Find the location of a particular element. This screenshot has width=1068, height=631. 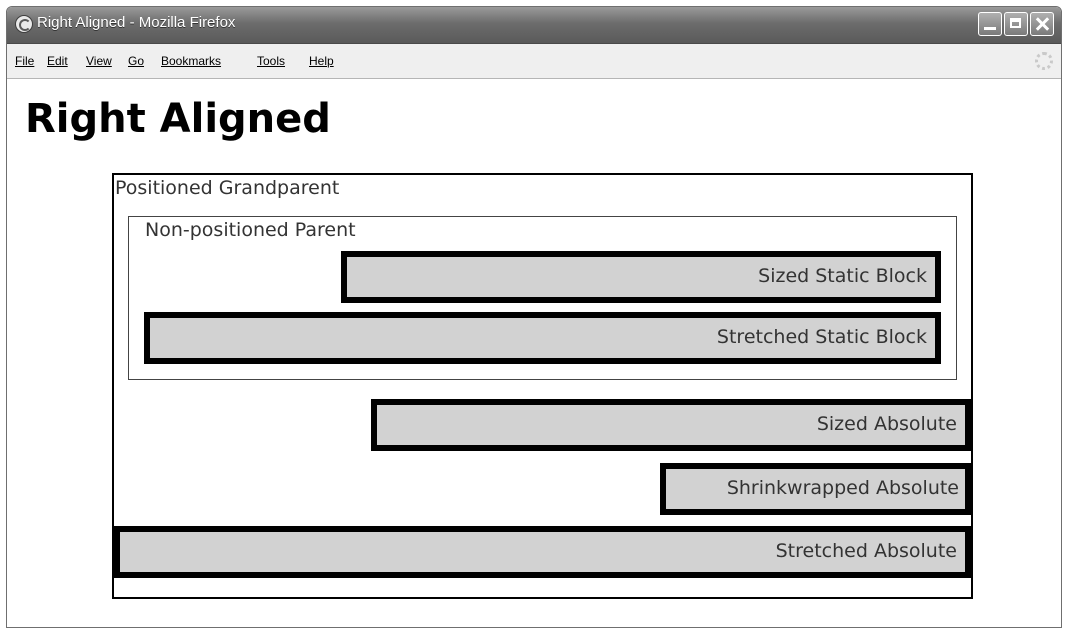

sized-absolute-block: Sized Absolute is located at coordinates (671, 425).